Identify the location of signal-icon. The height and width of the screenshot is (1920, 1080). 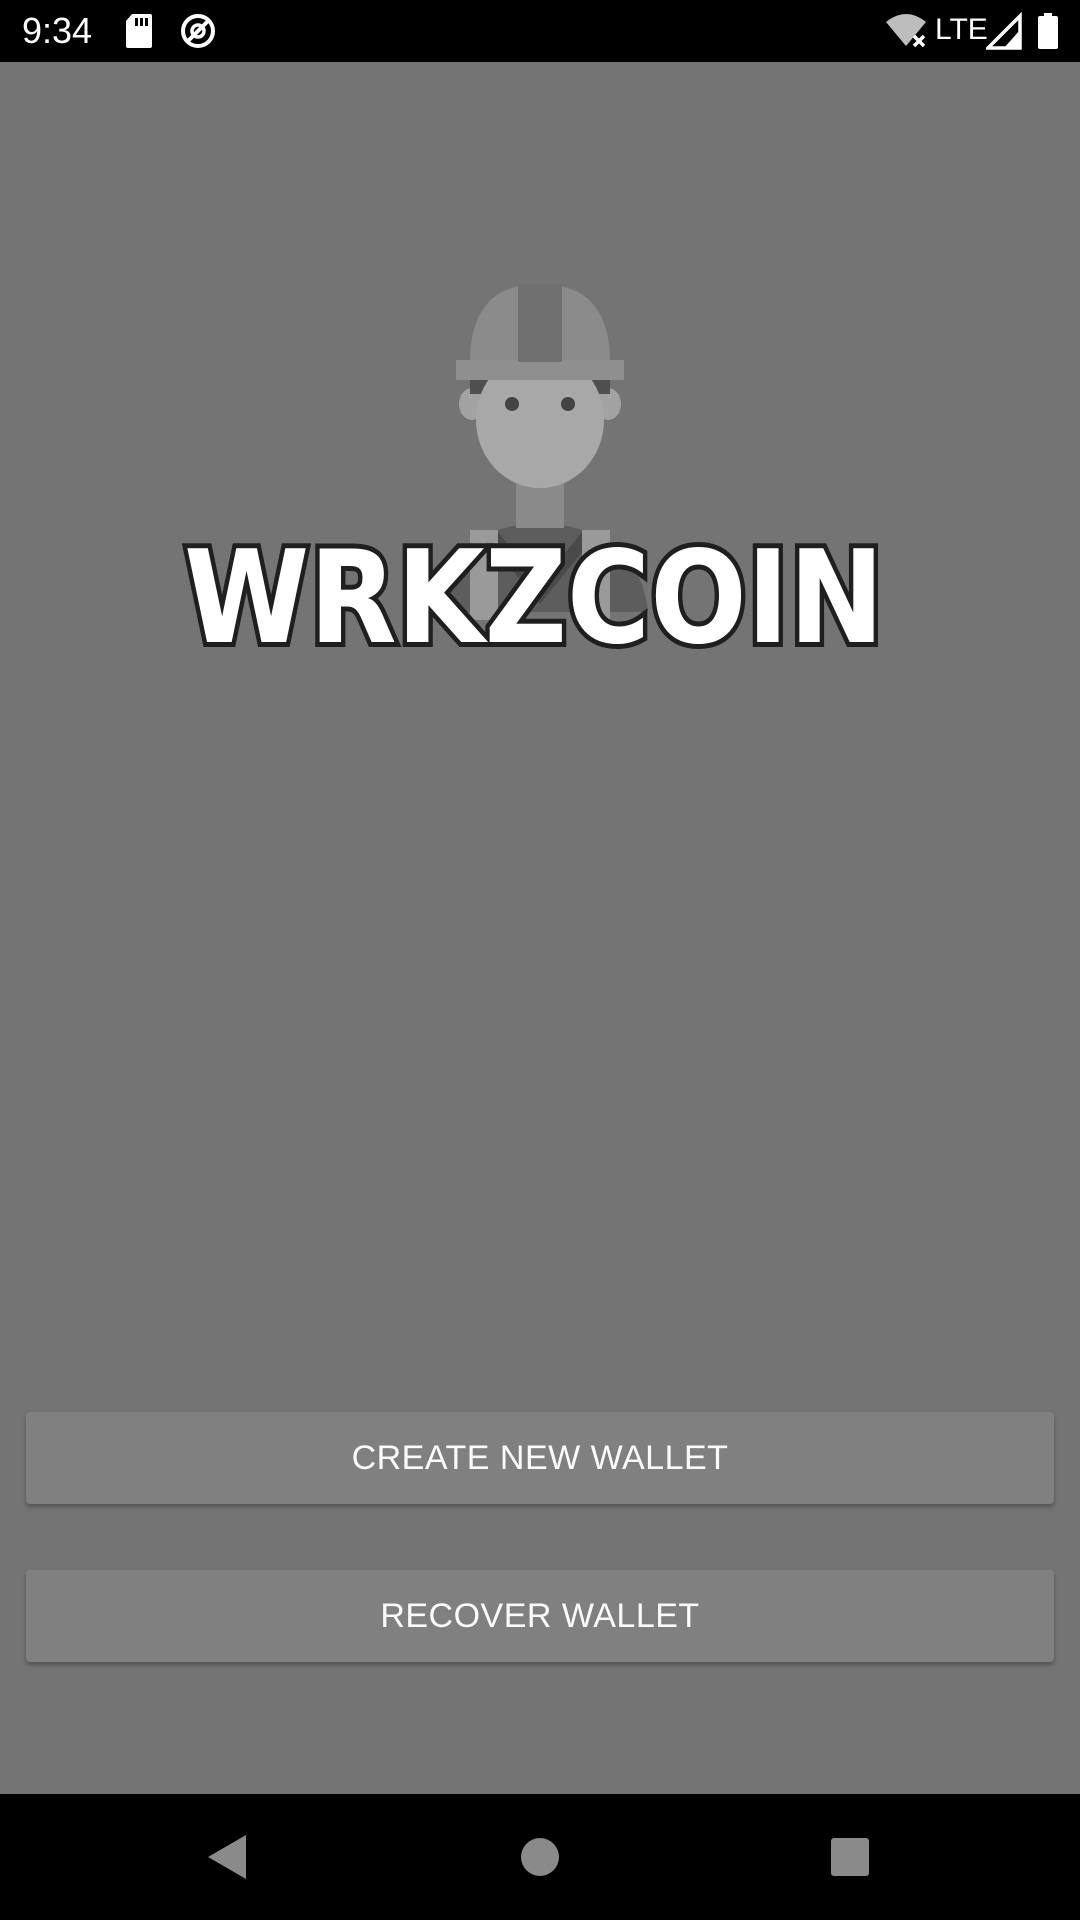
(1004, 31).